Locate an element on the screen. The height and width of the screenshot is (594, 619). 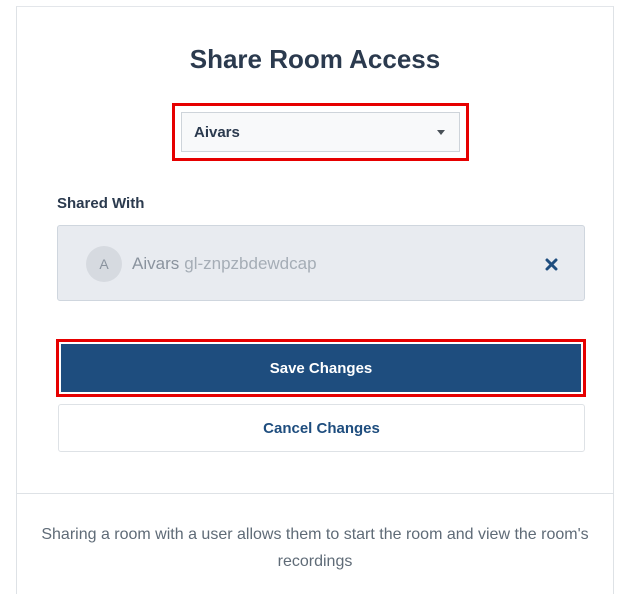
shared-with-label: Shared With is located at coordinates (101, 203).